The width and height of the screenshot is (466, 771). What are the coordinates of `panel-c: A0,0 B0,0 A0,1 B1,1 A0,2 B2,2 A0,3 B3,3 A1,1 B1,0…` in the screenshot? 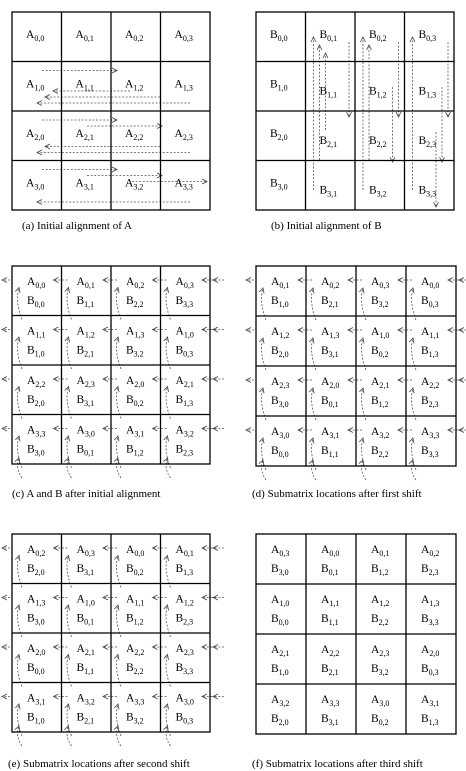 It's located at (113, 382).